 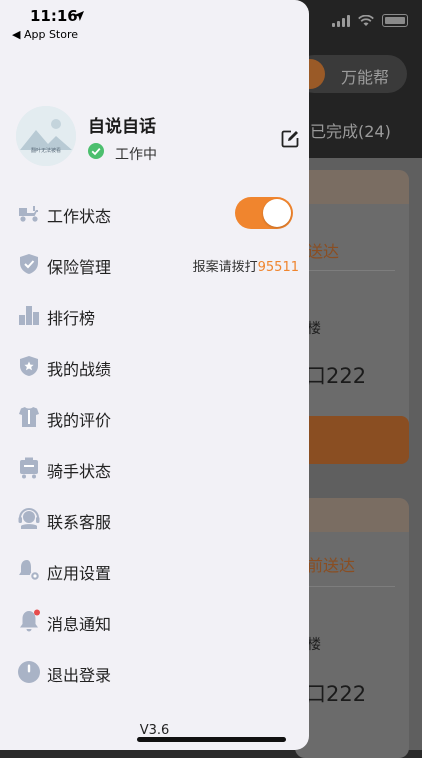 I want to click on avatar: 翻叶无法被看, so click(x=46, y=136).